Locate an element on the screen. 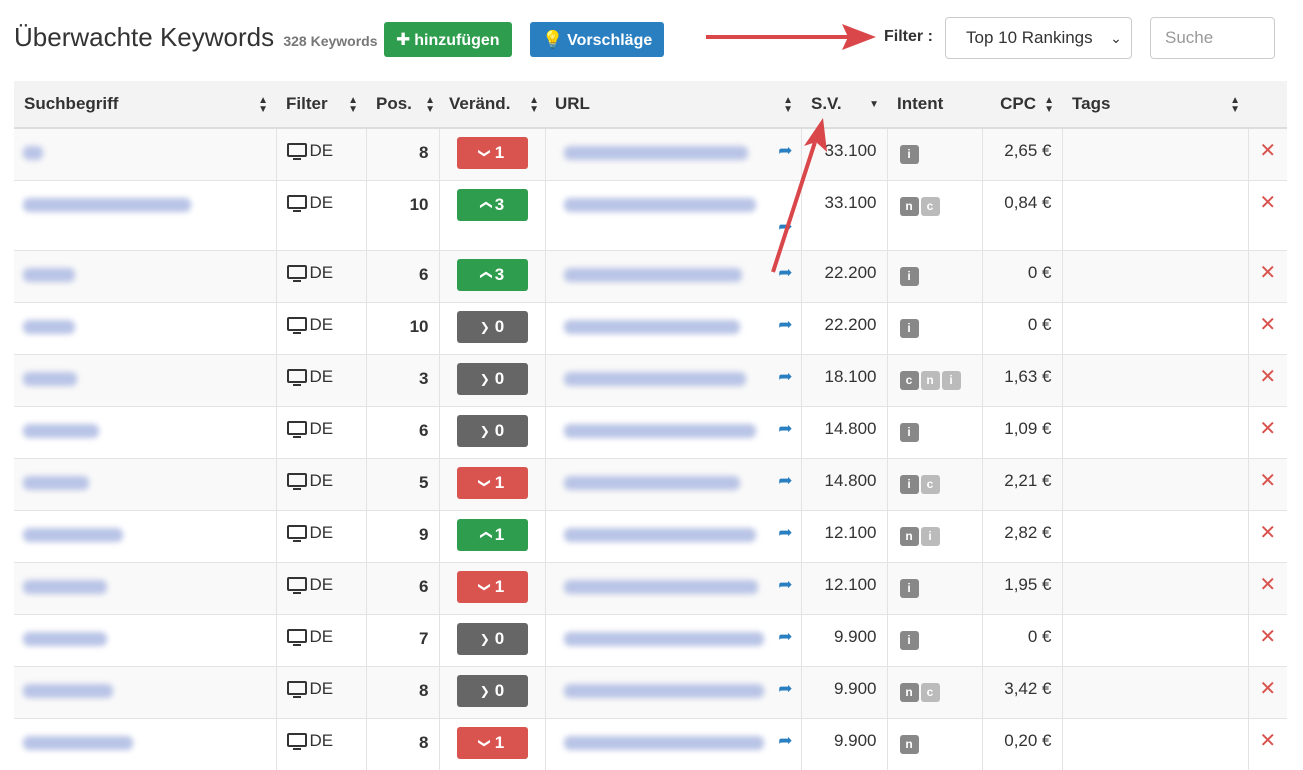  col-header-tags: Tags ▲ ▼ is located at coordinates (1155, 105).